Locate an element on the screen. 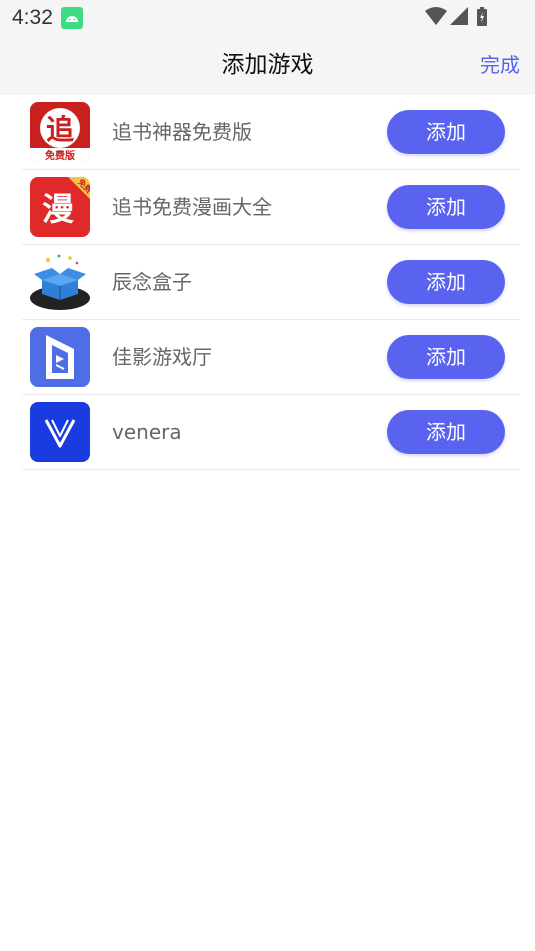 This screenshot has height=951, width=535. app-name: venera is located at coordinates (147, 432).